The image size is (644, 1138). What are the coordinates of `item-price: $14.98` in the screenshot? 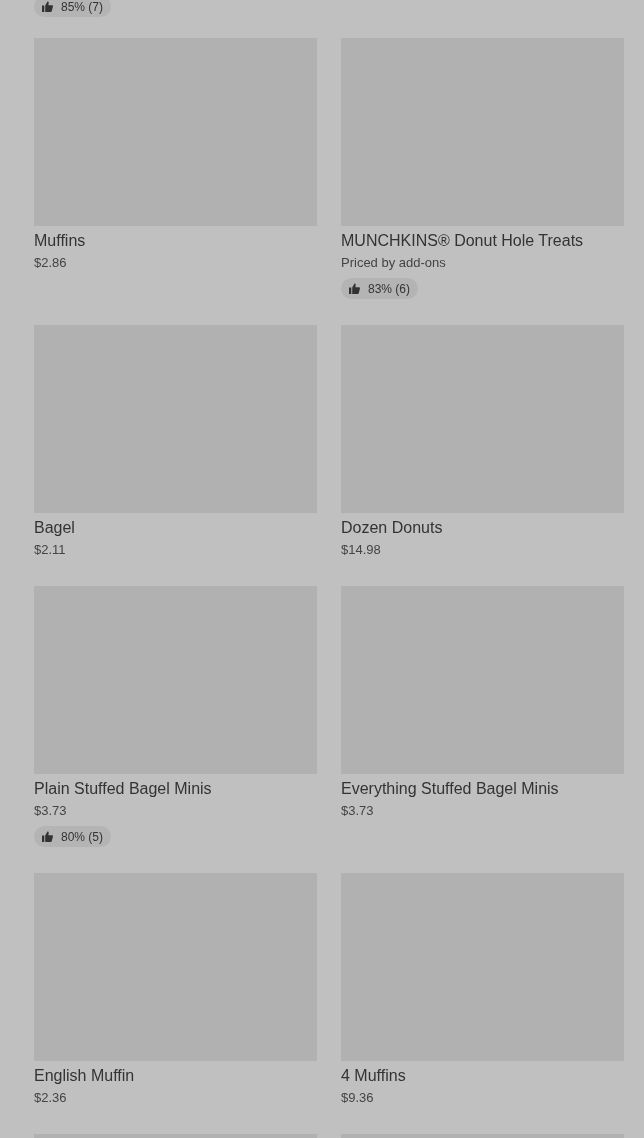 It's located at (361, 550).